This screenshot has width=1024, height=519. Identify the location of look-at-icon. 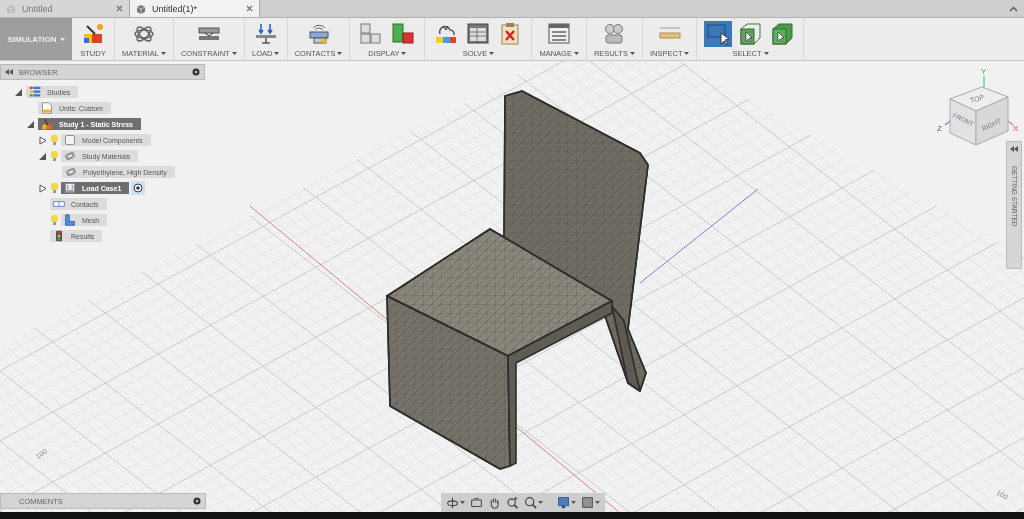
(476, 502).